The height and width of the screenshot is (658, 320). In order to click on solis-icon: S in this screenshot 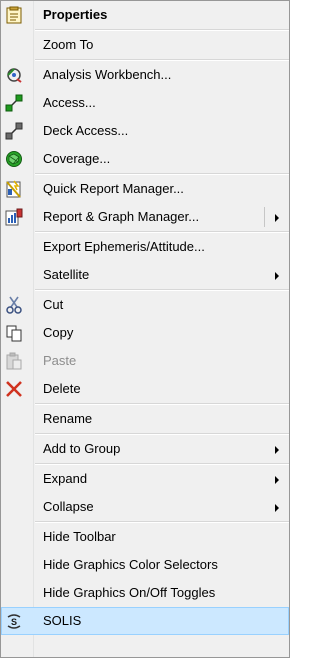, I will do `click(14, 621)`.